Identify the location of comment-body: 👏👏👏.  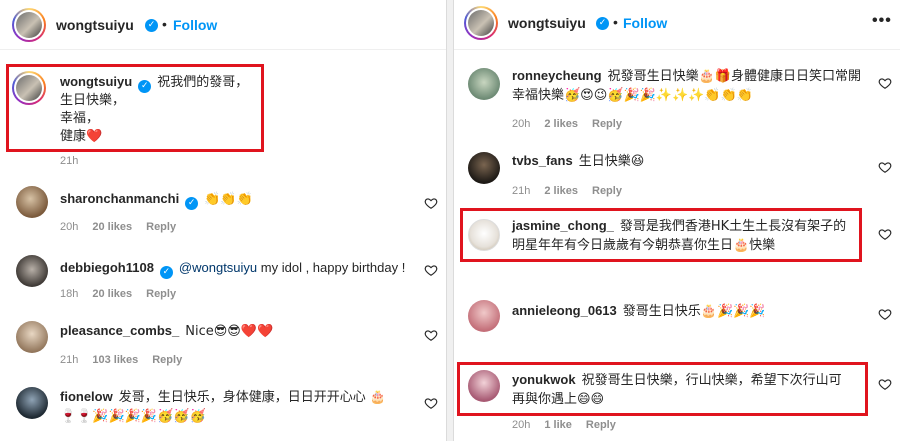
(228, 199).